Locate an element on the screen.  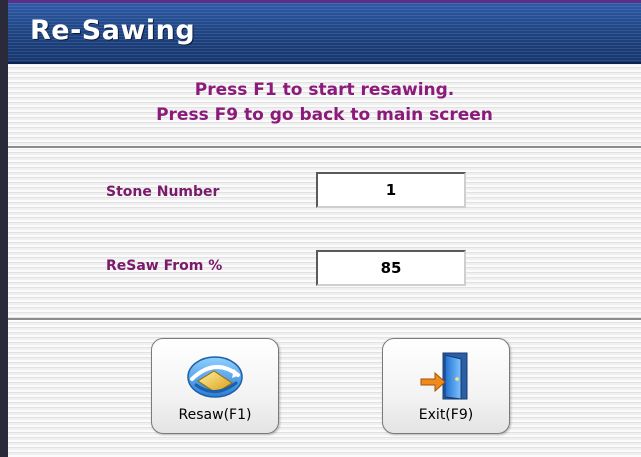
instruction-line-2: Press F9 to go back to main screen is located at coordinates (324, 115).